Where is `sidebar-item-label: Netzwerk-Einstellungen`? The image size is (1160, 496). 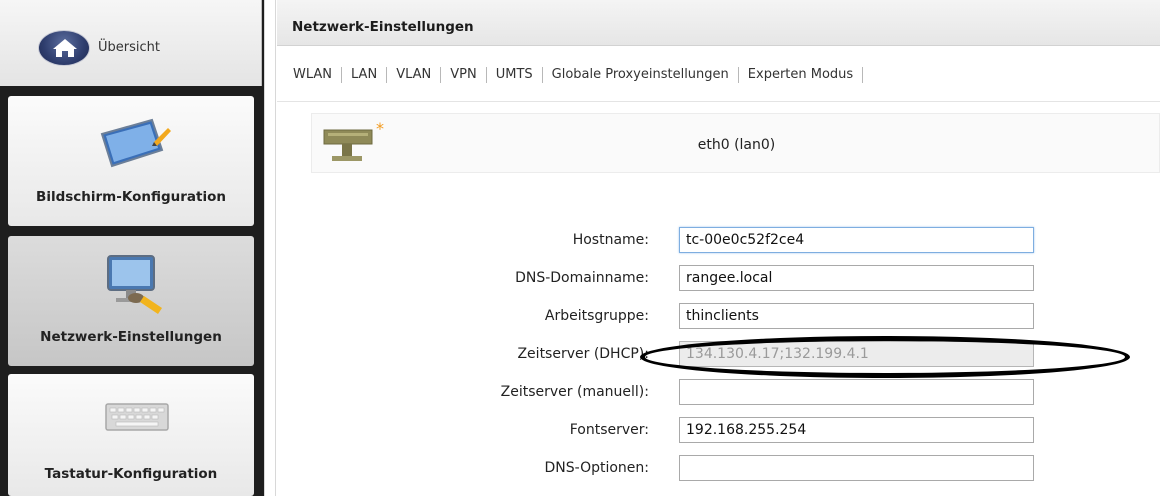
sidebar-item-label: Netzwerk-Einstellungen is located at coordinates (131, 337).